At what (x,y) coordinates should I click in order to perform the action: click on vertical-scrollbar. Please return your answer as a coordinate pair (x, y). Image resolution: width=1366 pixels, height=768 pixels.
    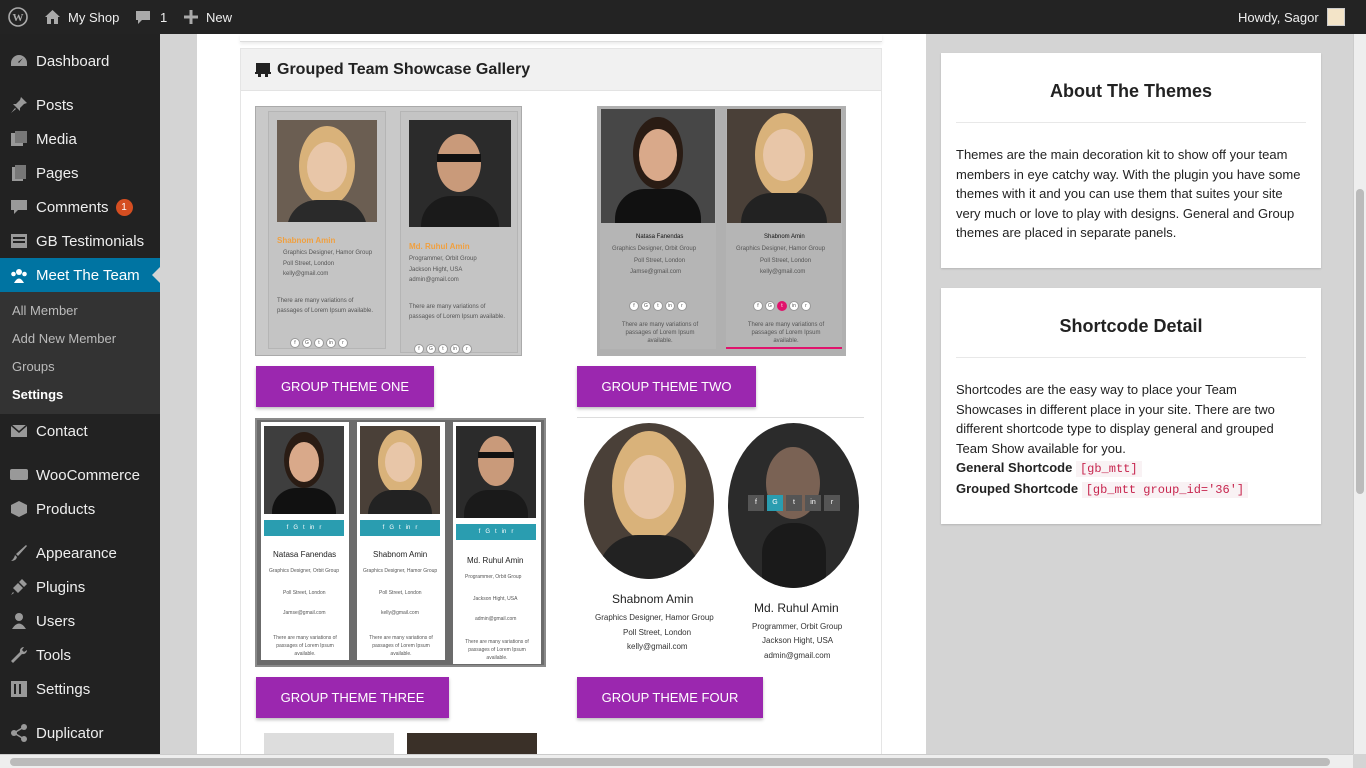
    Looking at the image, I should click on (1359, 394).